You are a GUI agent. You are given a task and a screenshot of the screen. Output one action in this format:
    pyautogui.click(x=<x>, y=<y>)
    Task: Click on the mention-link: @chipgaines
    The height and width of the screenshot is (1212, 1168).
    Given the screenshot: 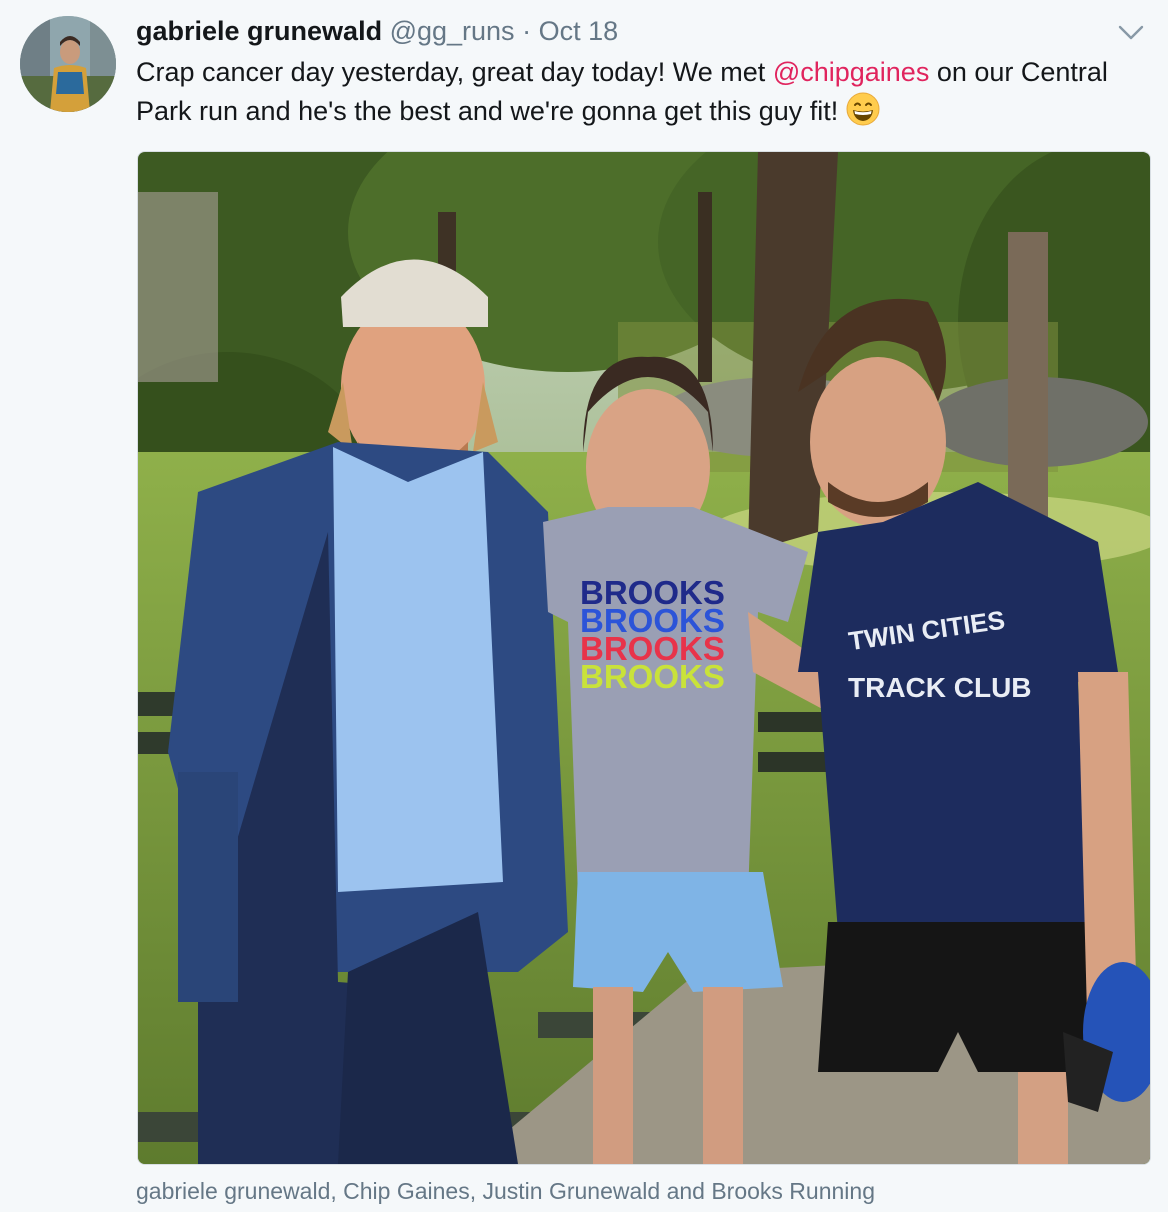 What is the action you would take?
    pyautogui.click(x=851, y=72)
    